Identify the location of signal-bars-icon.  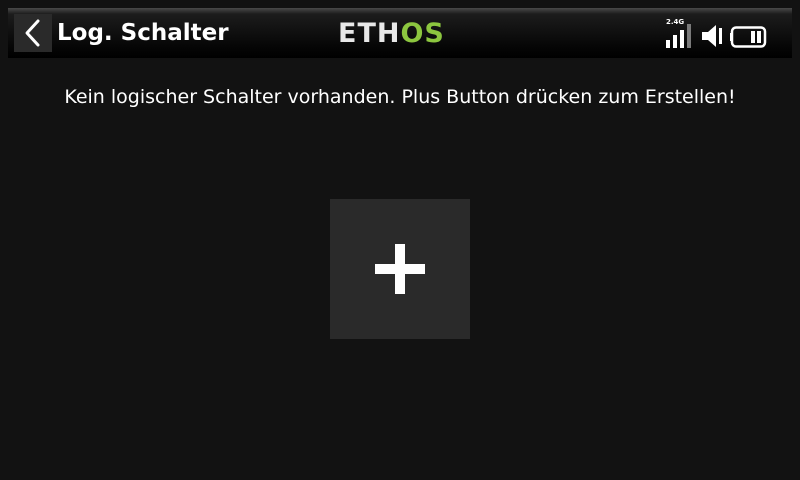
(678, 36).